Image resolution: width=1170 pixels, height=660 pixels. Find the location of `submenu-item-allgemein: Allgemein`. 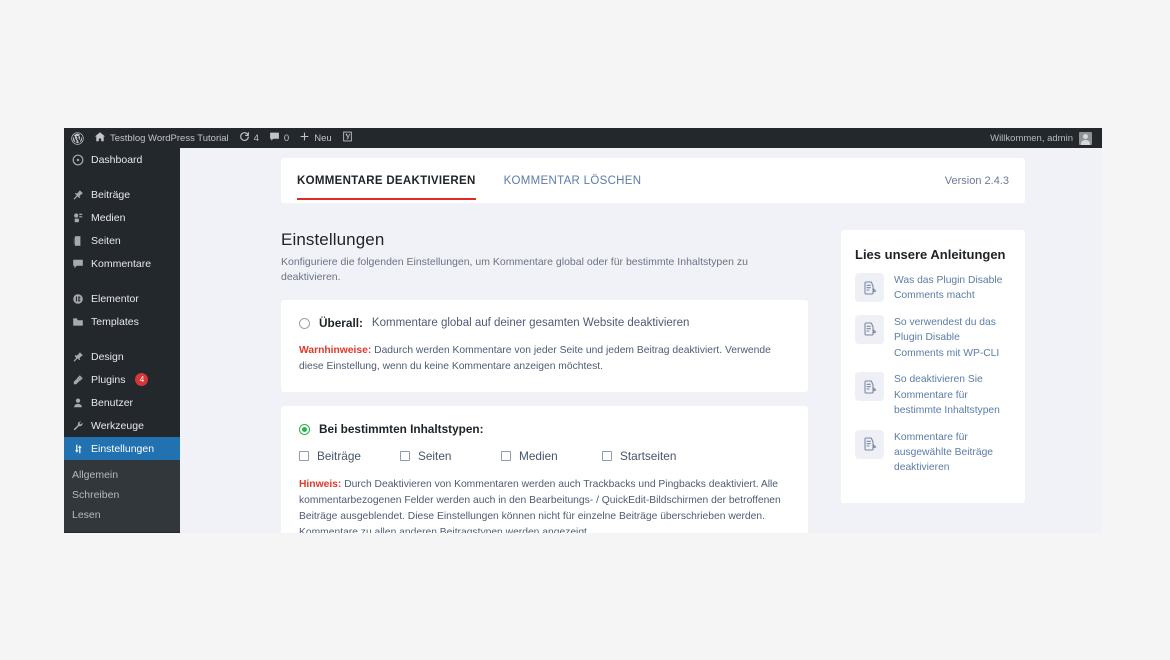

submenu-item-allgemein: Allgemein is located at coordinates (122, 475).